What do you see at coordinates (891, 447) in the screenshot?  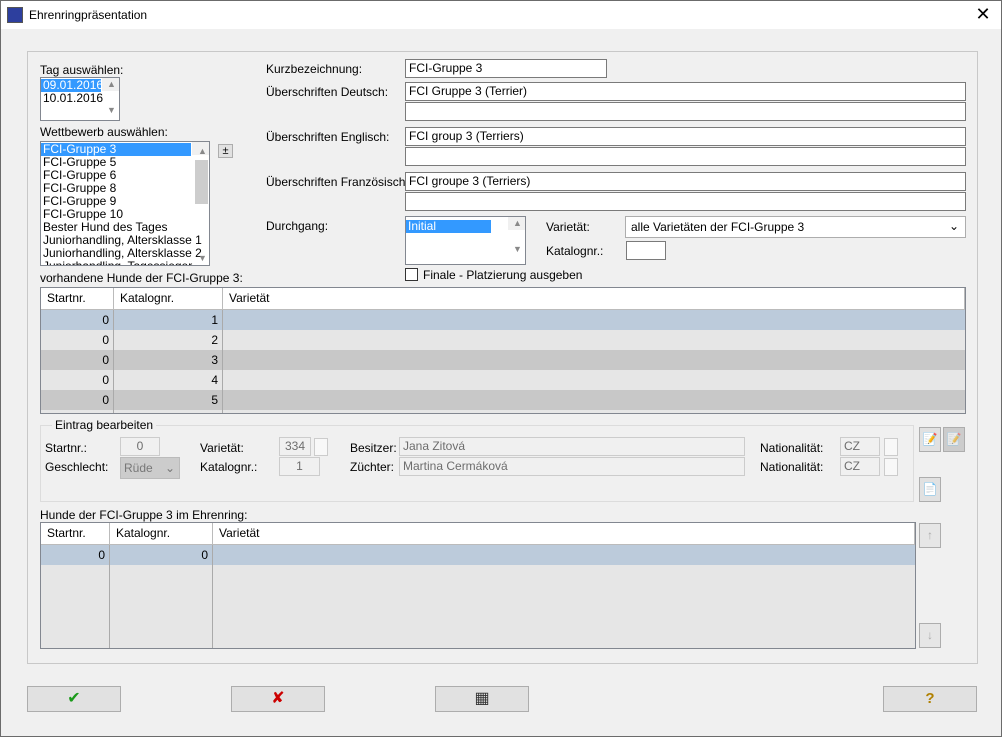 I see `nat1-lookup-button` at bounding box center [891, 447].